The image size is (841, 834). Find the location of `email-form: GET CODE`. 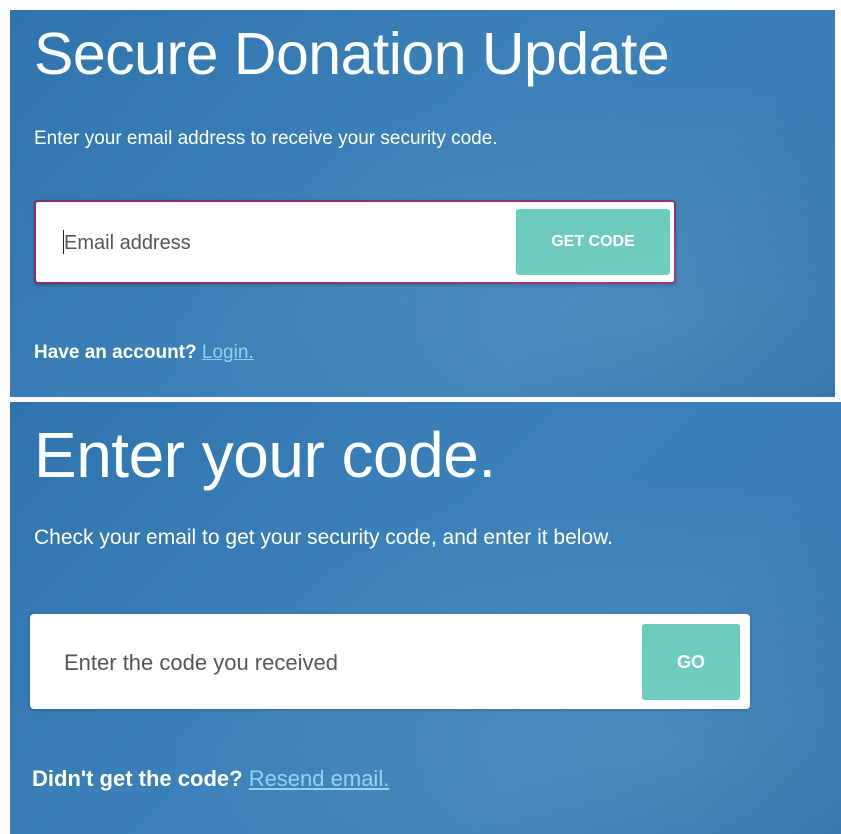

email-form: GET CODE is located at coordinates (355, 242).